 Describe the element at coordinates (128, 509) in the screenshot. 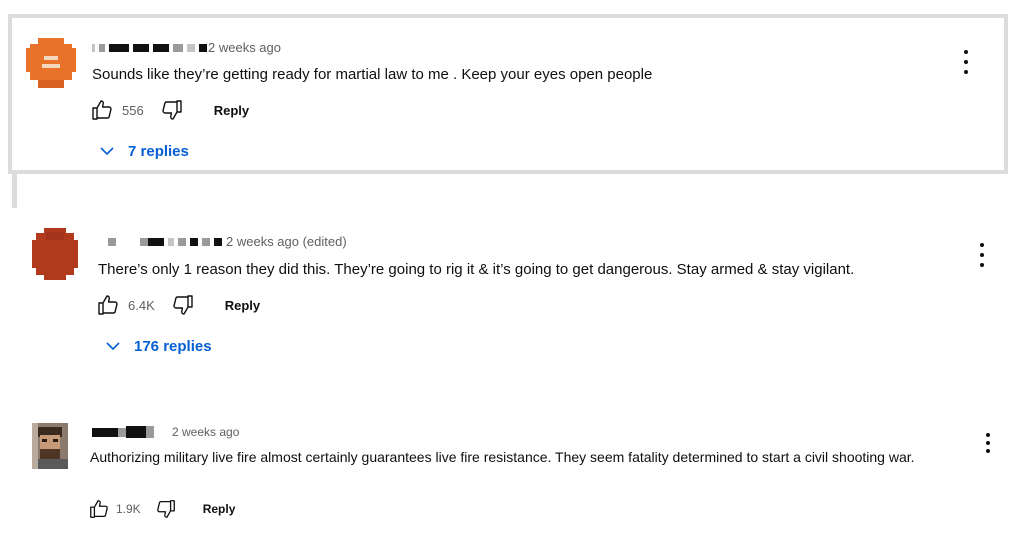

I see `like-count: 1.9K` at that location.